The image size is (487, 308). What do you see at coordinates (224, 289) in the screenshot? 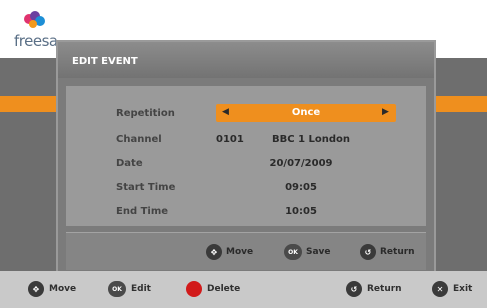
I see `delete-label: Delete` at bounding box center [224, 289].